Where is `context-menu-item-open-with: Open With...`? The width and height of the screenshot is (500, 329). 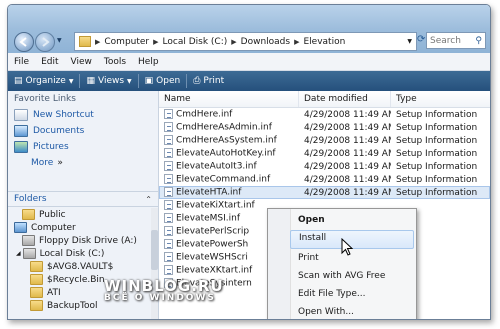
context-menu-item-open-with: Open With... is located at coordinates (352, 311).